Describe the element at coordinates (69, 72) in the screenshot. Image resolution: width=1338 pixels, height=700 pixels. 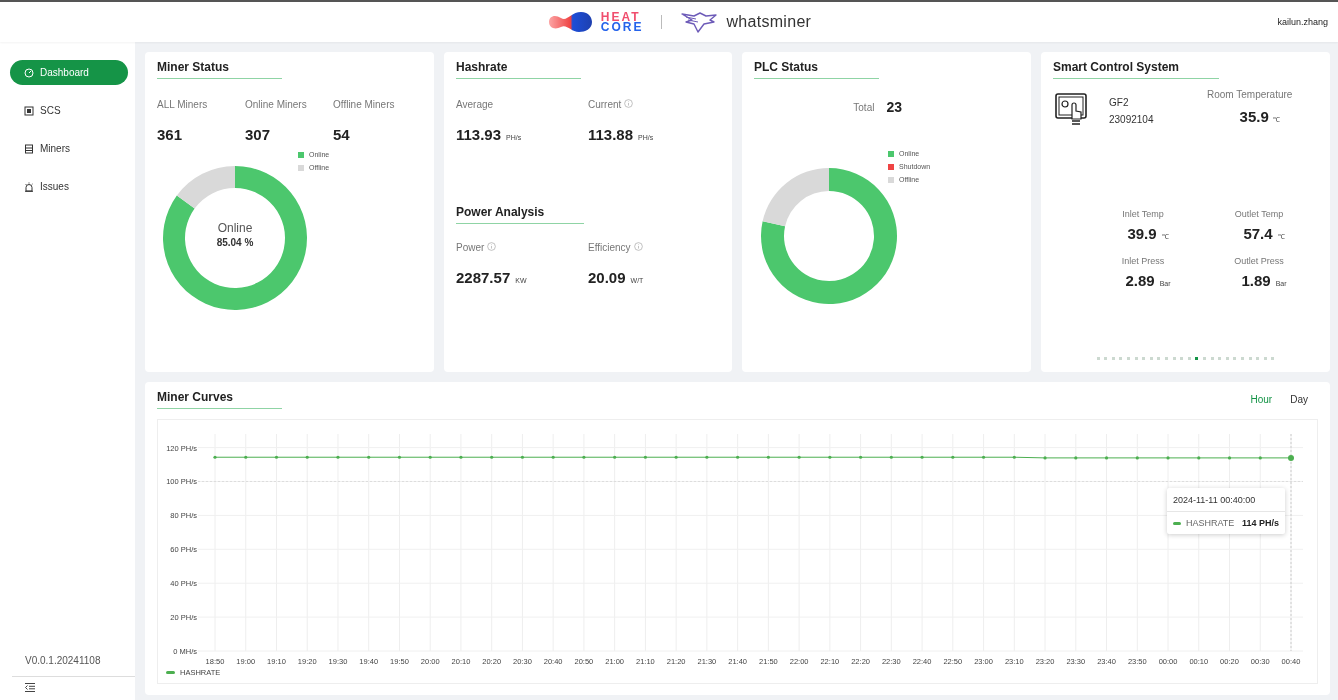
I see `nav-item: Dashboard` at that location.